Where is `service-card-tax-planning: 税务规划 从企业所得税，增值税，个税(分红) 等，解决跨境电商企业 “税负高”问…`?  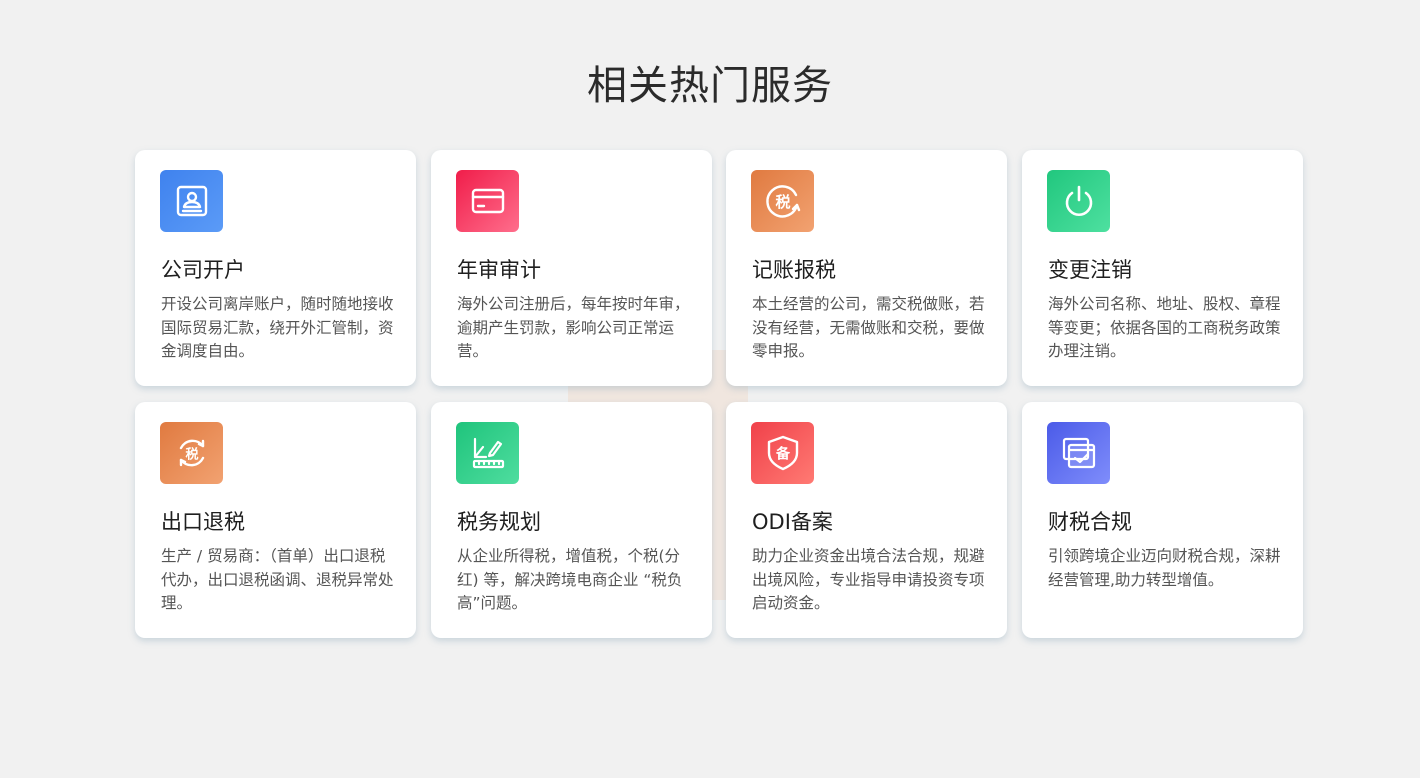 service-card-tax-planning: 税务规划 从企业所得税，增值税，个税(分红) 等，解决跨境电商企业 “税负高”问… is located at coordinates (571, 520).